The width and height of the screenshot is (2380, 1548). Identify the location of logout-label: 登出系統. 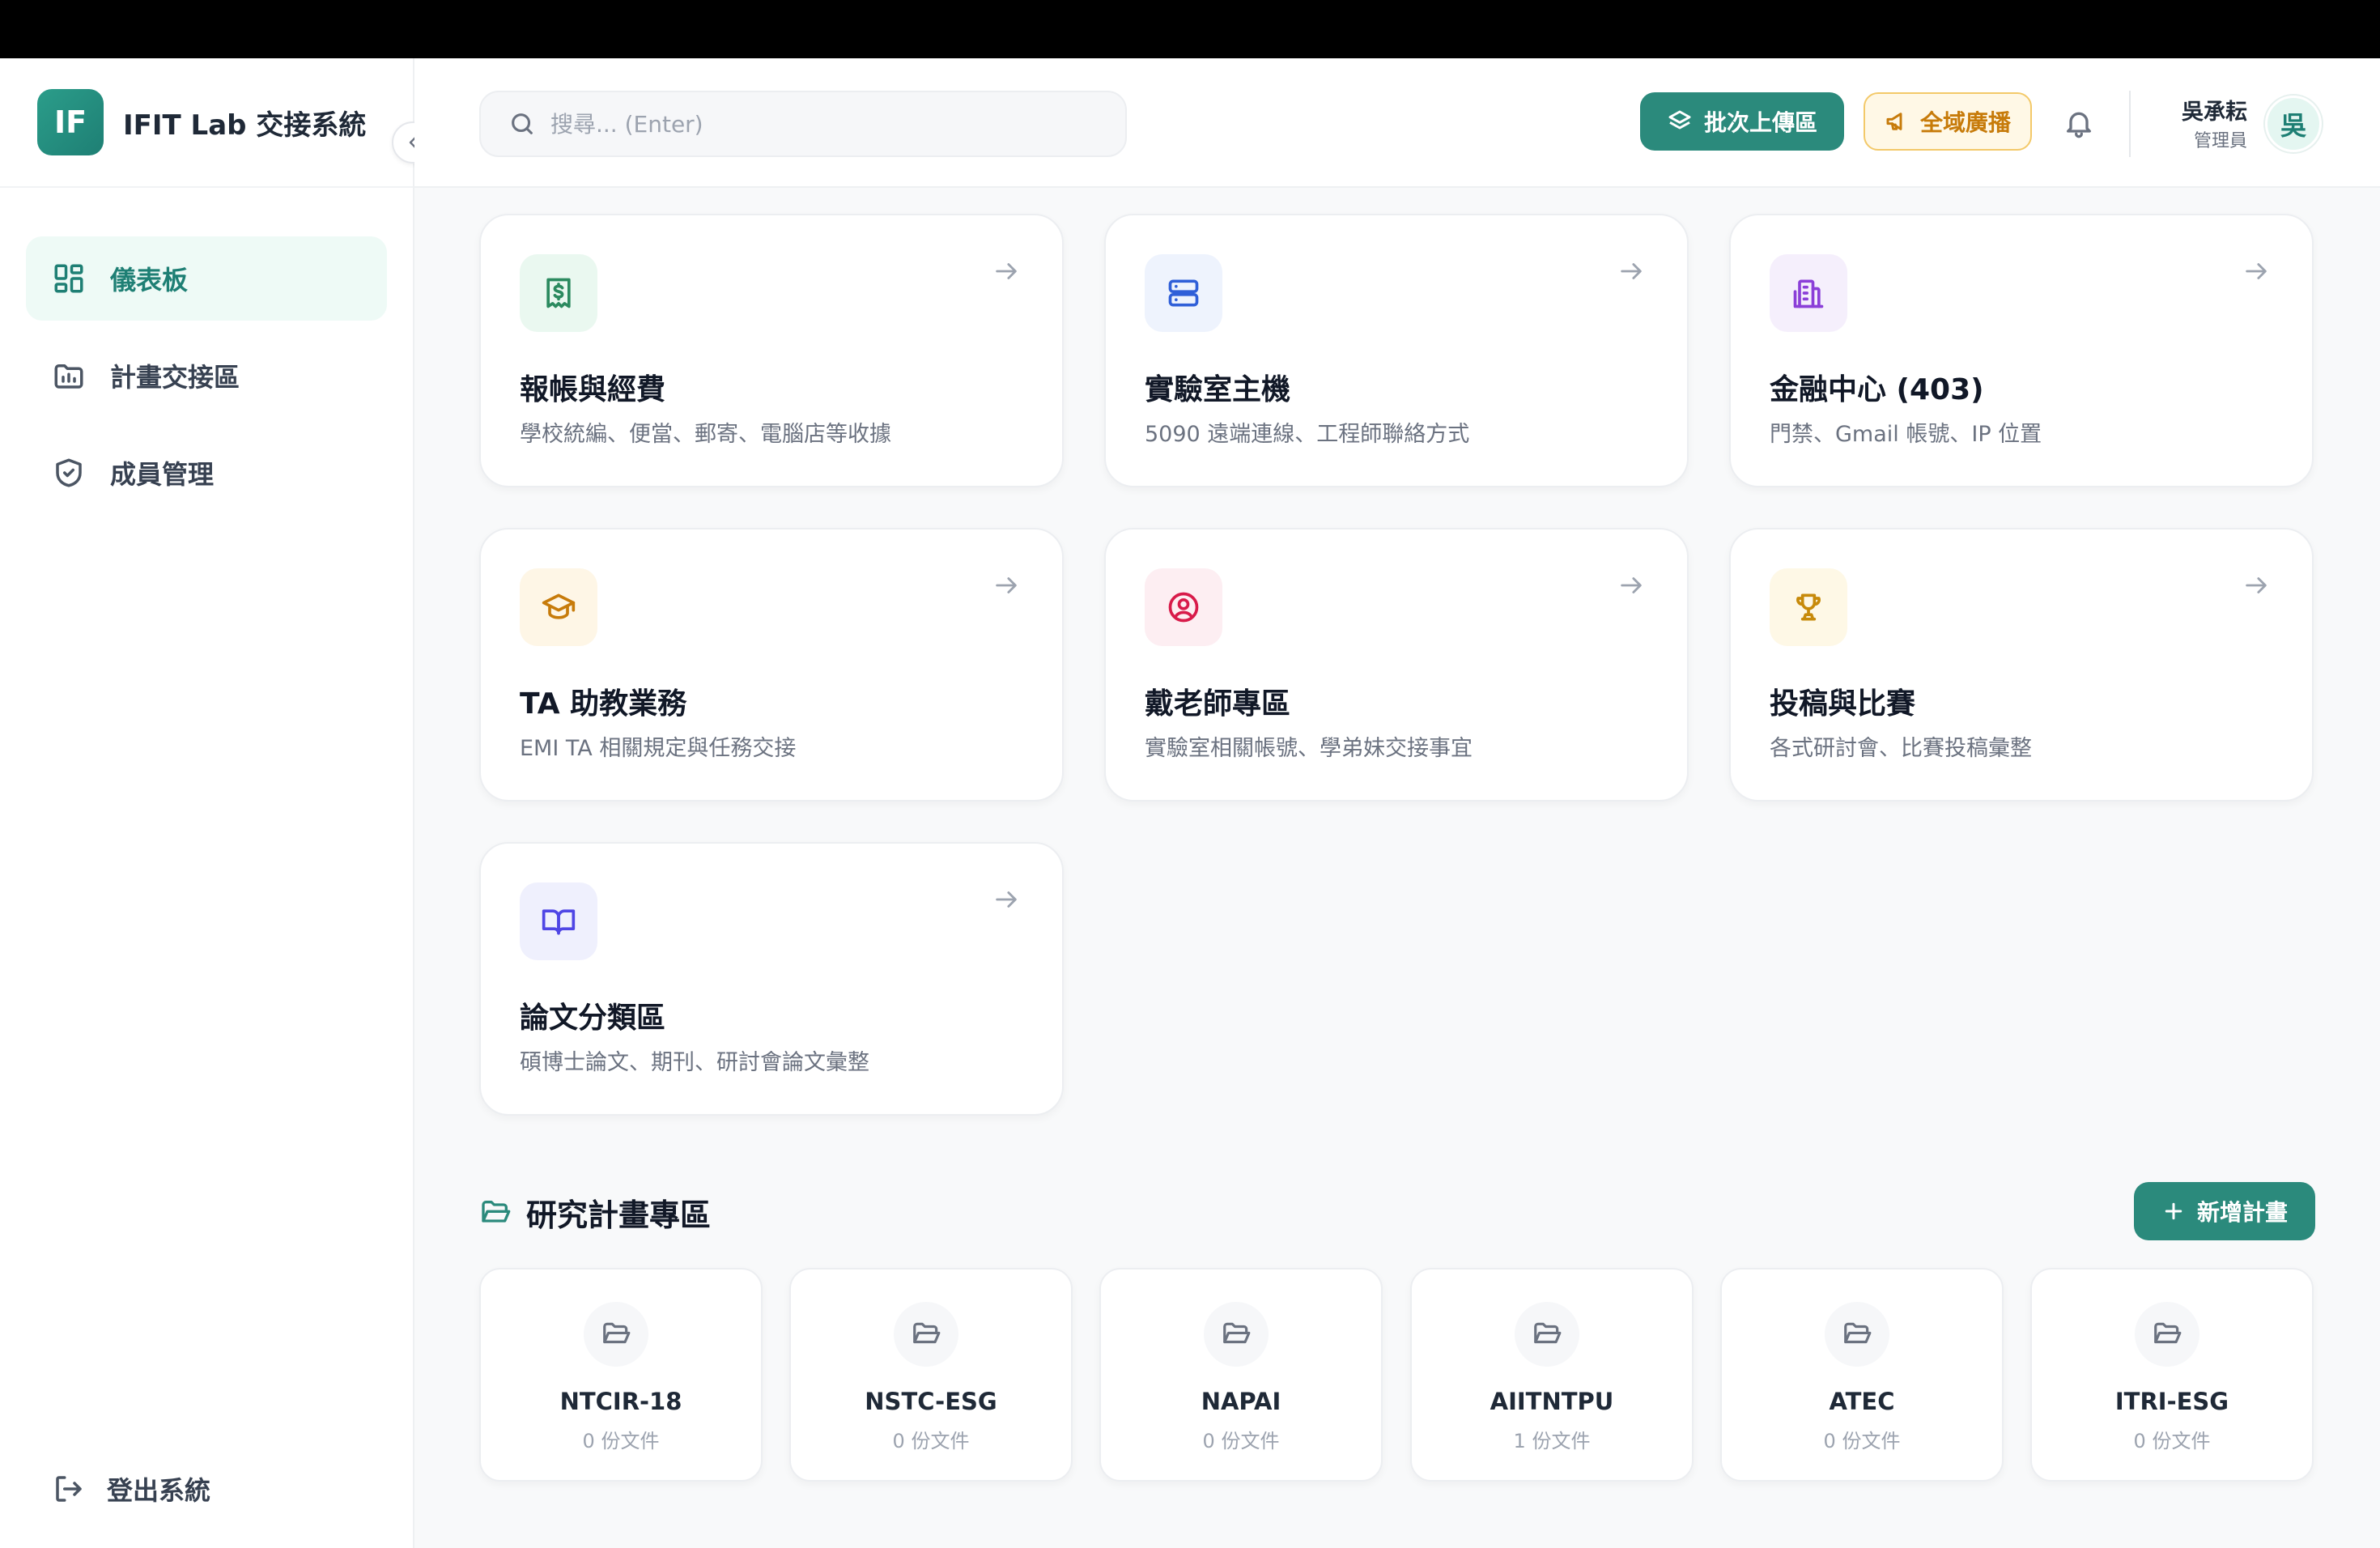
(159, 1490).